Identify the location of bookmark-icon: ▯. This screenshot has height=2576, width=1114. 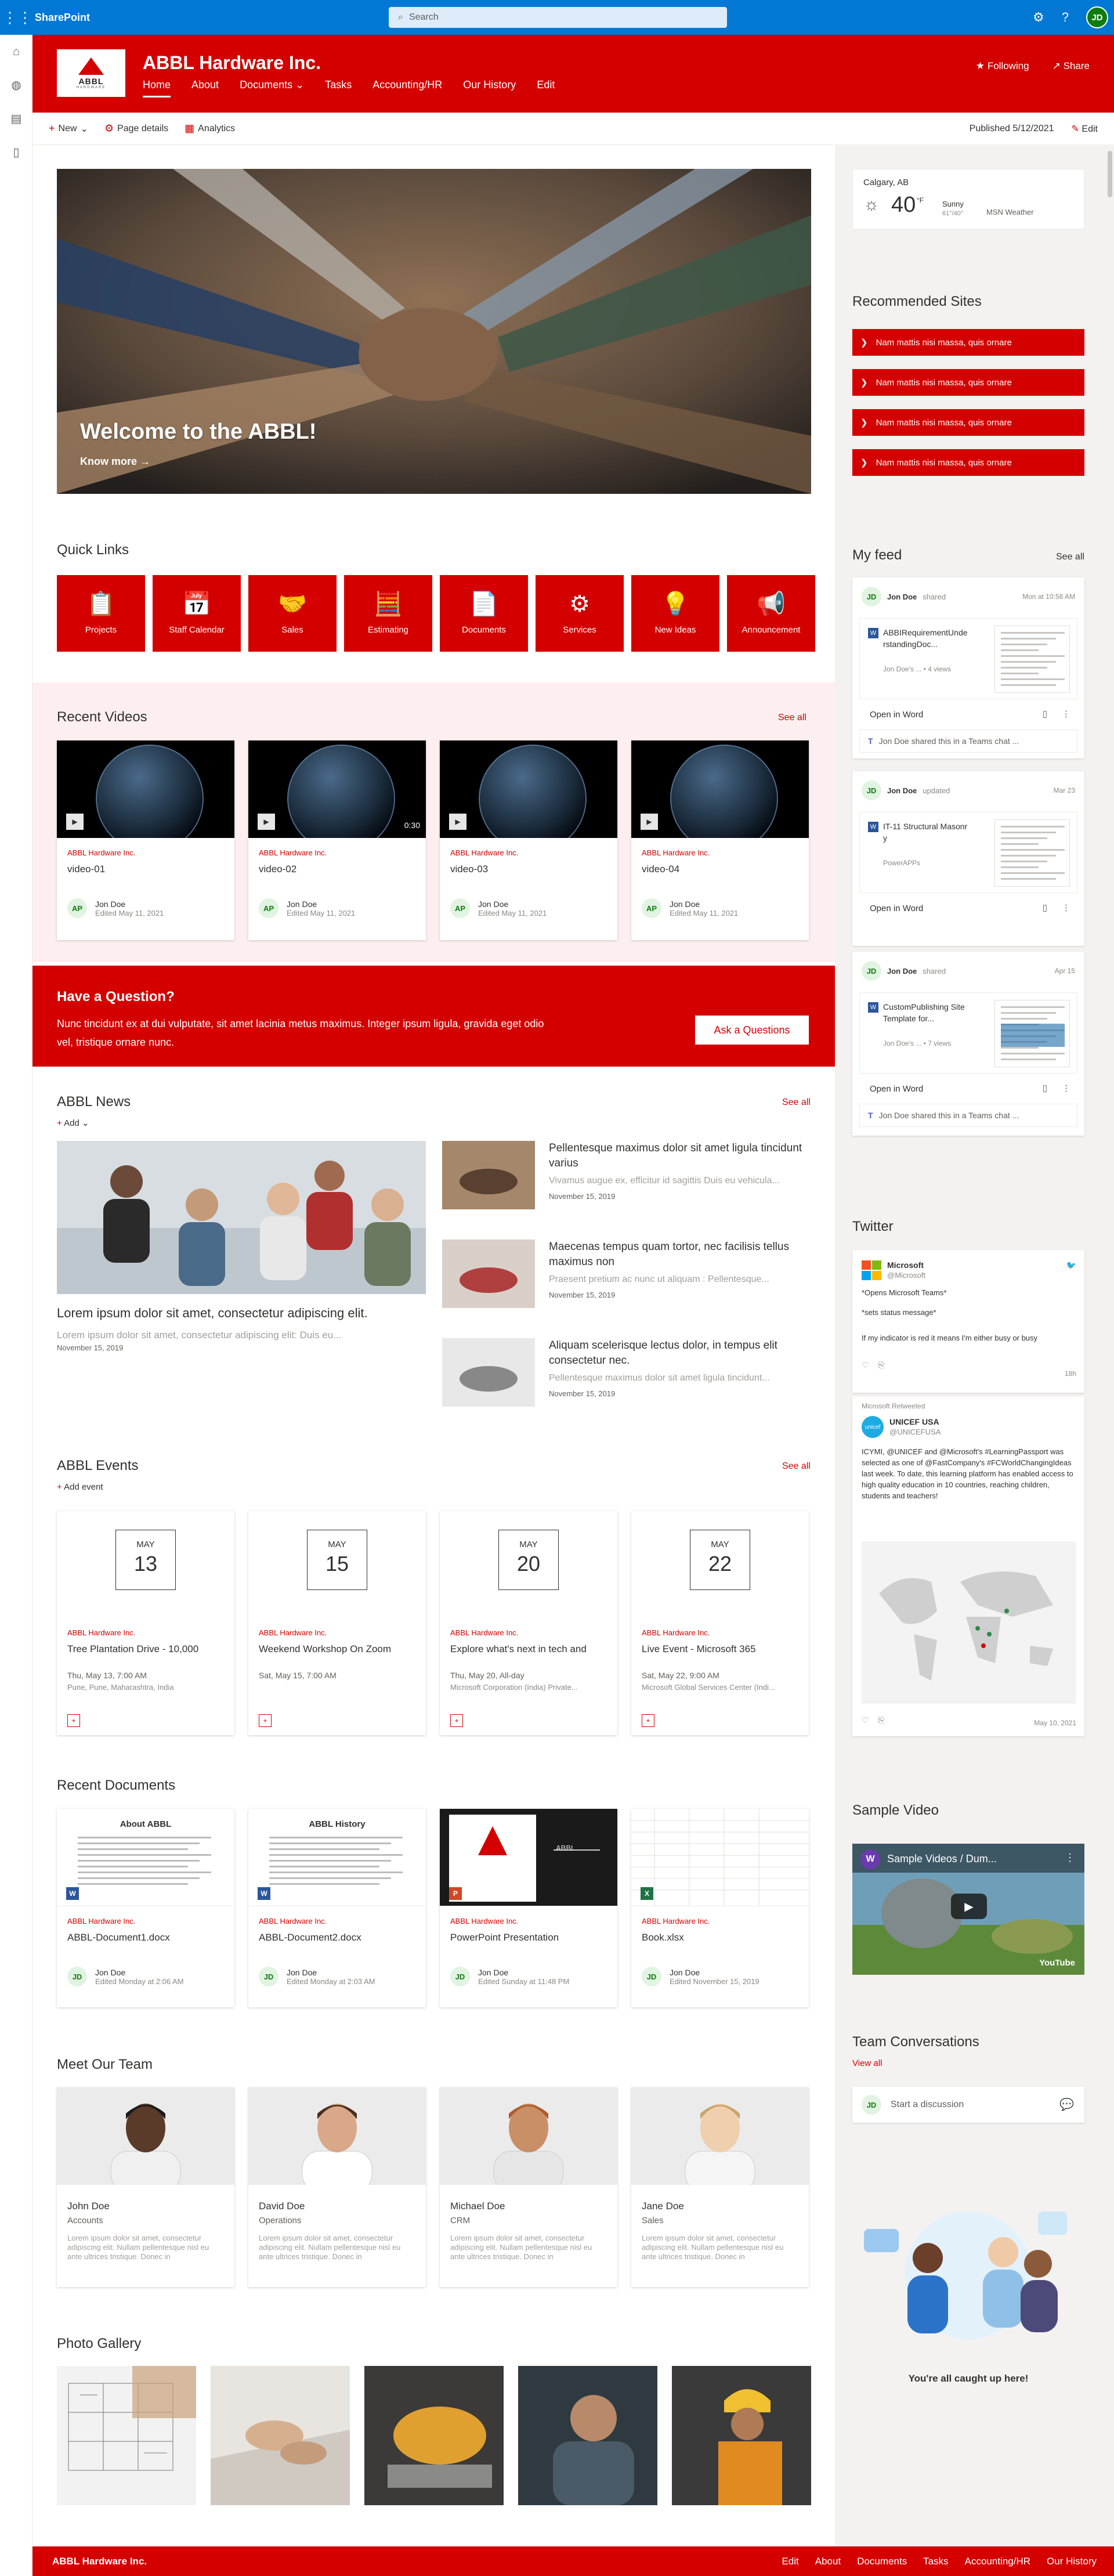
(1045, 907).